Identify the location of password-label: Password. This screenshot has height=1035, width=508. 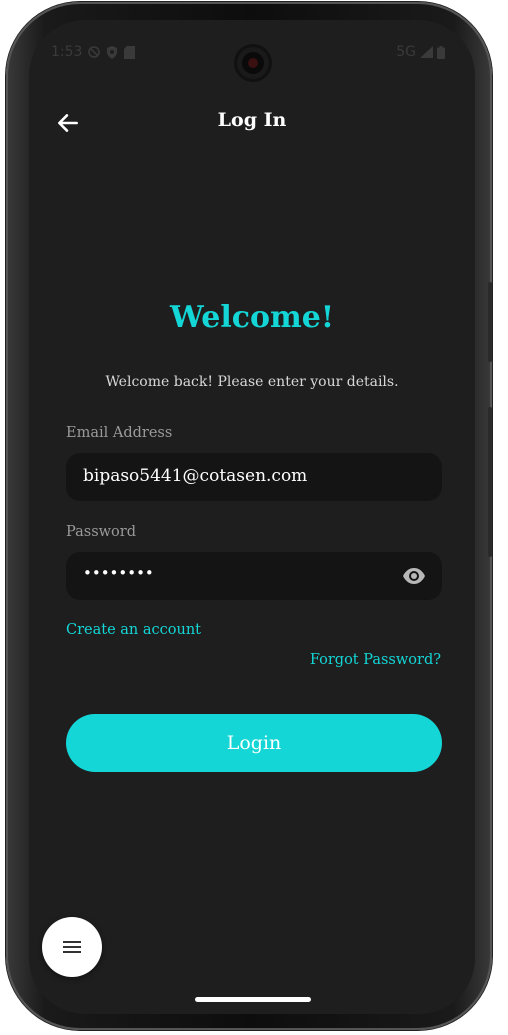
(101, 532).